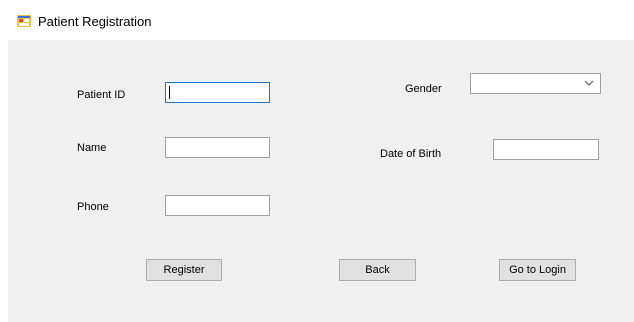 The image size is (634, 322). What do you see at coordinates (92, 148) in the screenshot?
I see `name-label: Name` at bounding box center [92, 148].